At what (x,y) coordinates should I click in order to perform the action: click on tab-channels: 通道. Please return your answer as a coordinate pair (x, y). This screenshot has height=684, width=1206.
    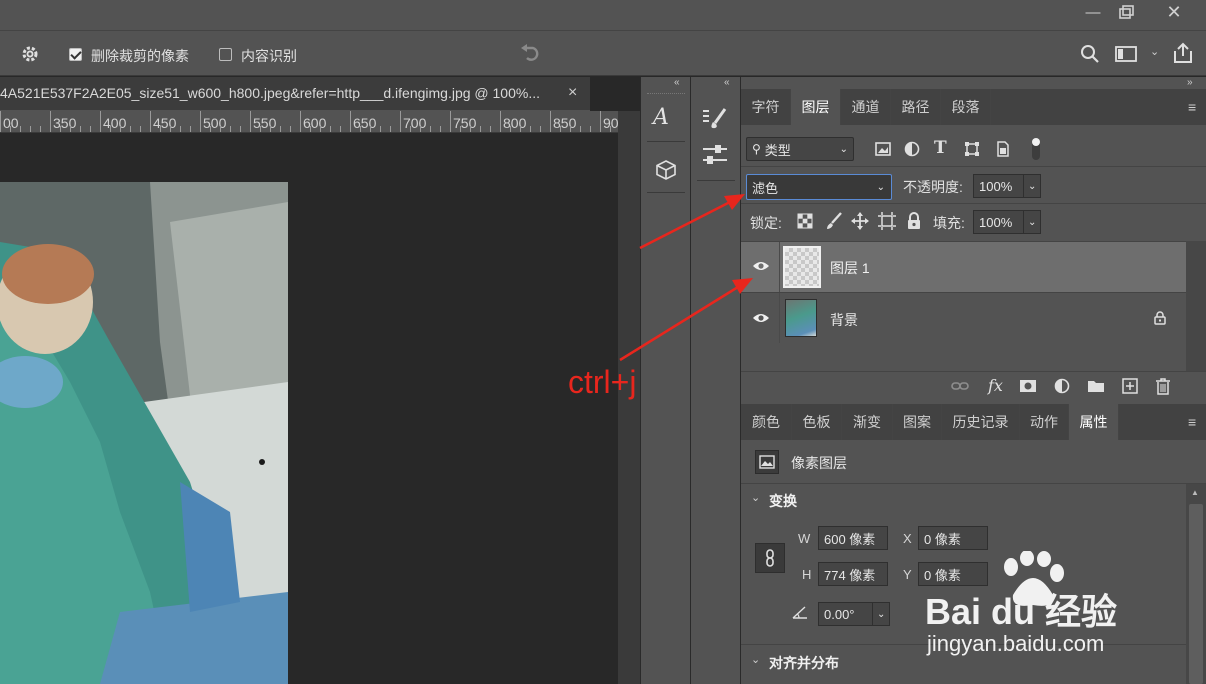
    Looking at the image, I should click on (866, 107).